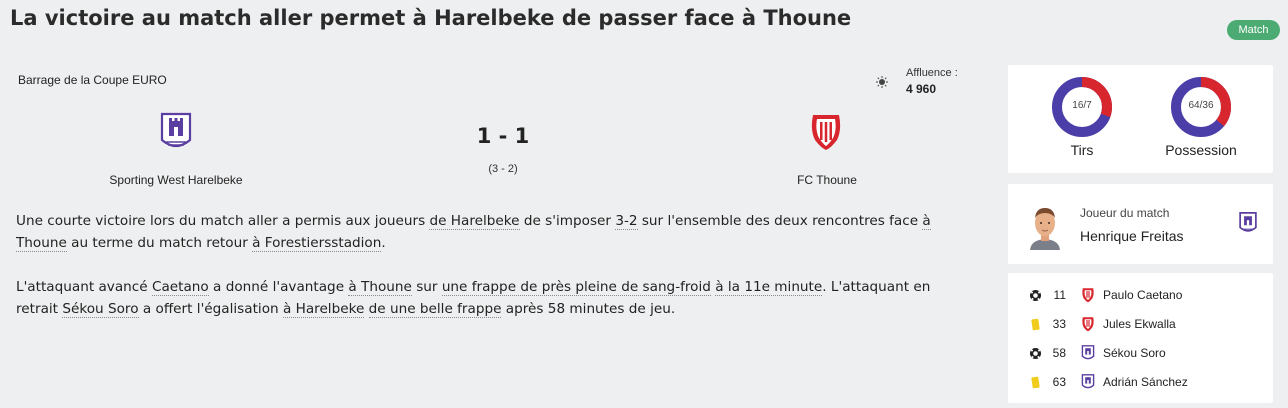 This screenshot has width=1288, height=408. I want to click on report-text: a donné l'avantage, so click(278, 287).